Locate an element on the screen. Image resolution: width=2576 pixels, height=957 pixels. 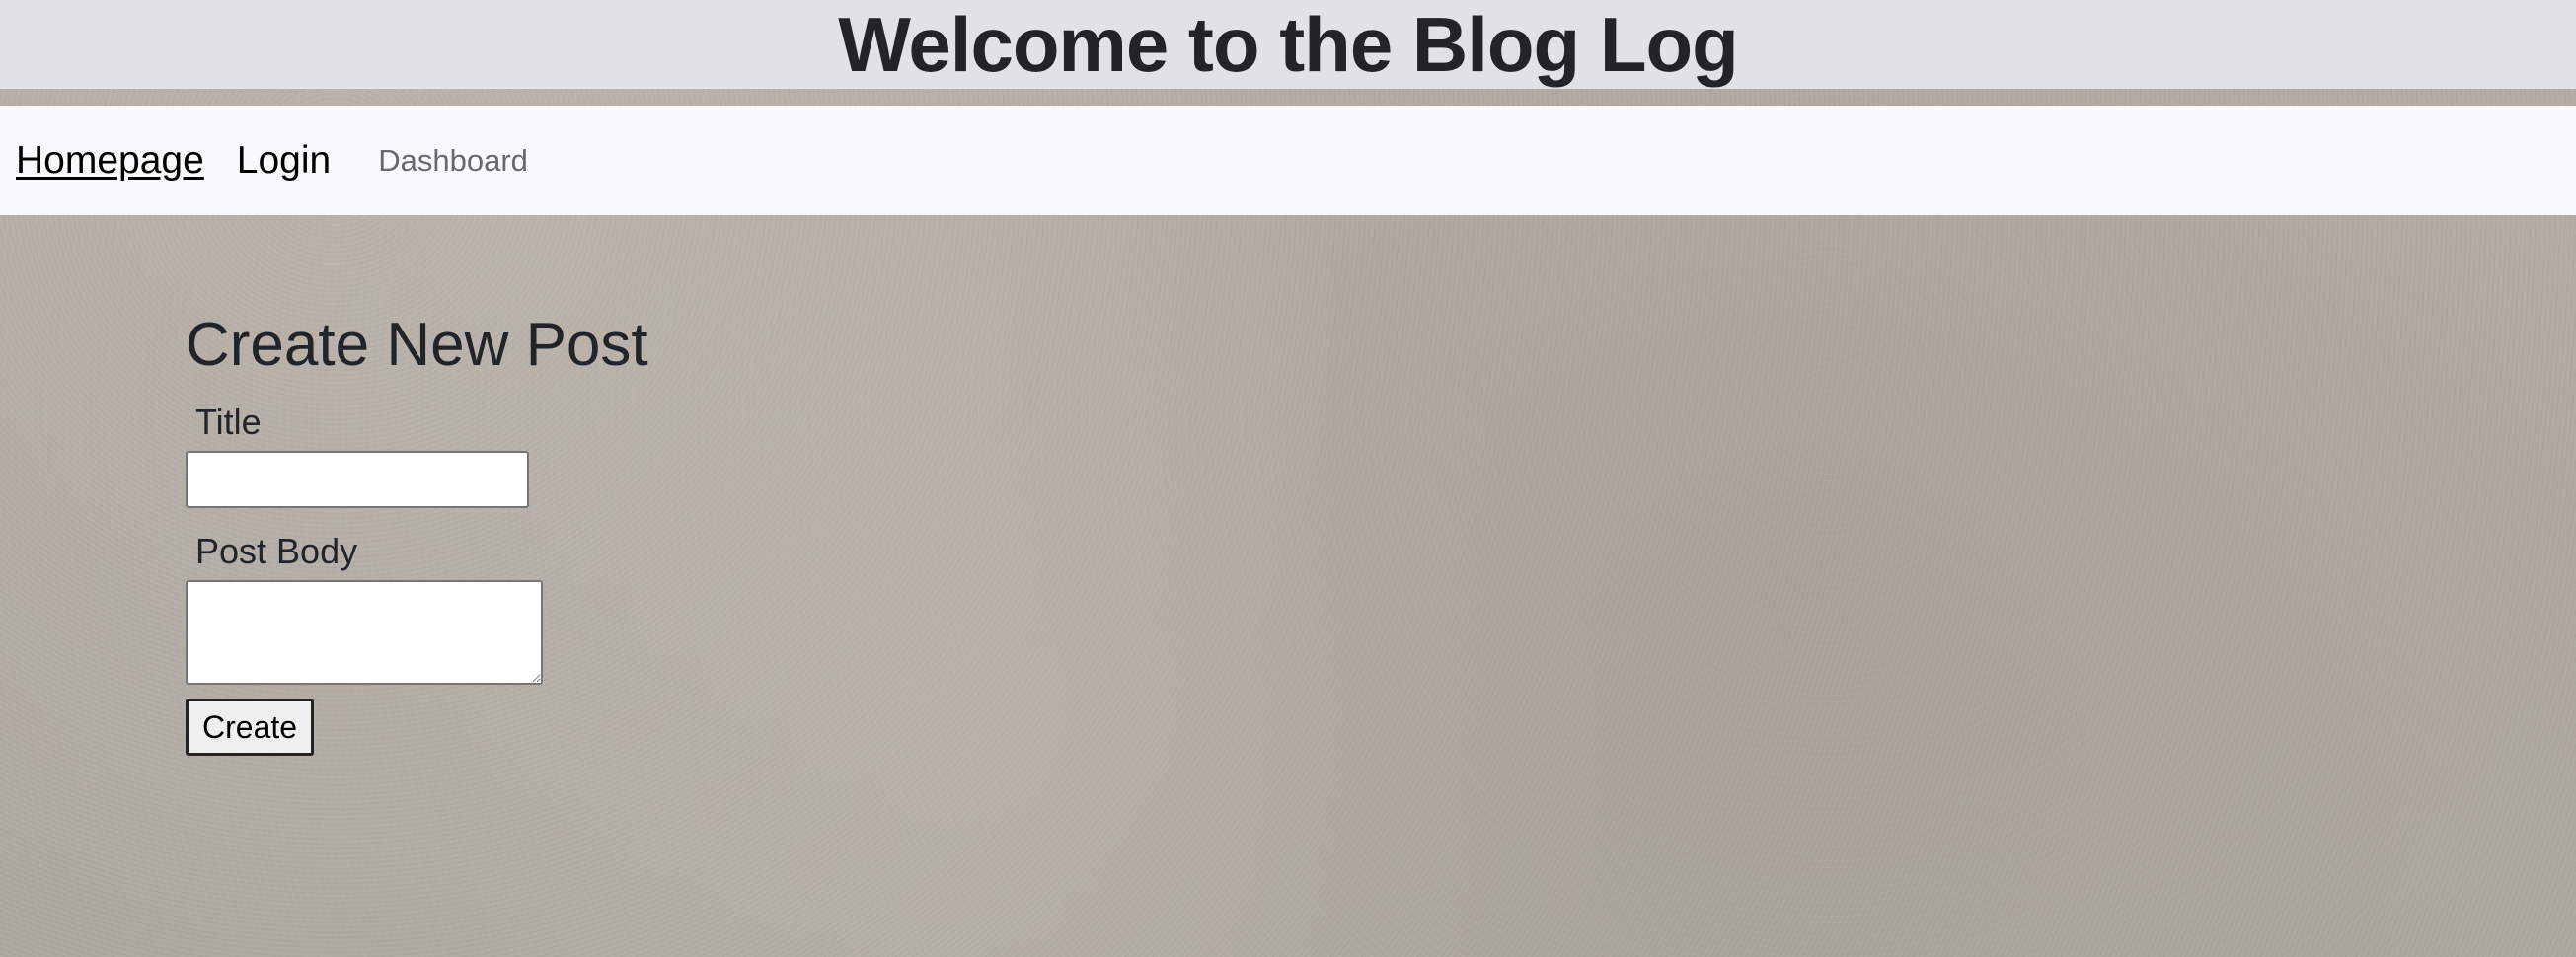
nav-link-homepage: Homepage is located at coordinates (110, 160).